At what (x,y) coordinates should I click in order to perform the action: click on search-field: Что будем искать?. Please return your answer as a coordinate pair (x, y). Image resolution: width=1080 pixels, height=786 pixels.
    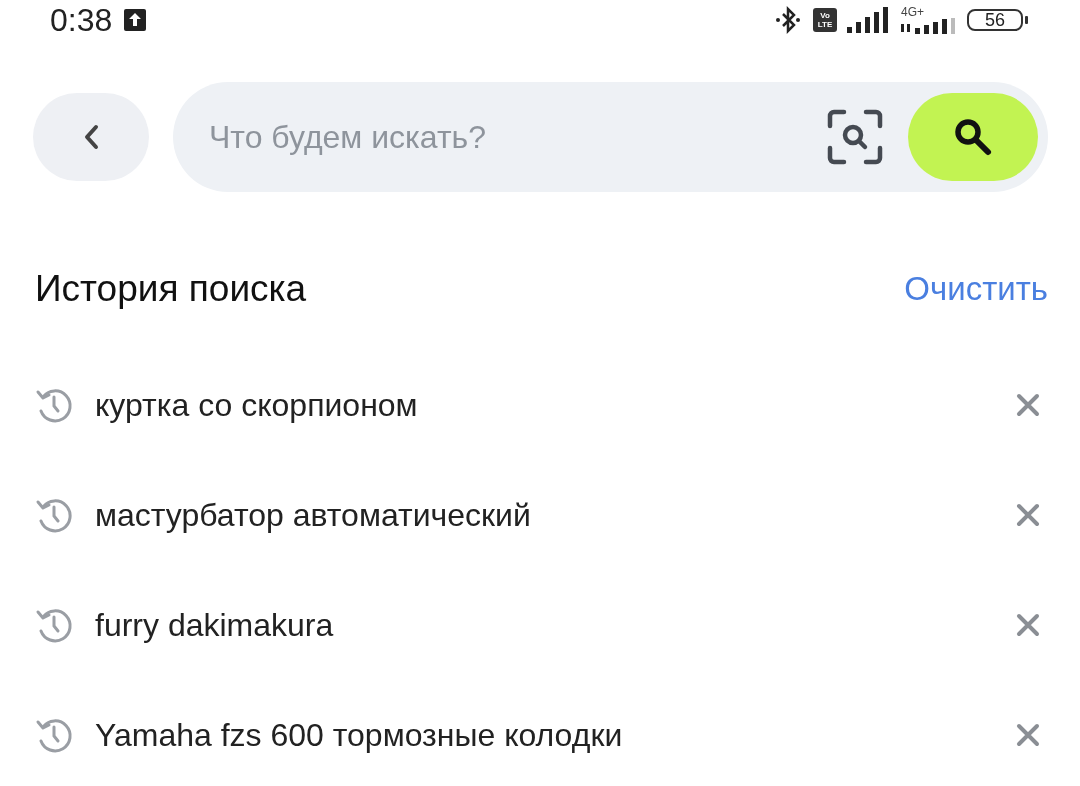
    Looking at the image, I should click on (504, 137).